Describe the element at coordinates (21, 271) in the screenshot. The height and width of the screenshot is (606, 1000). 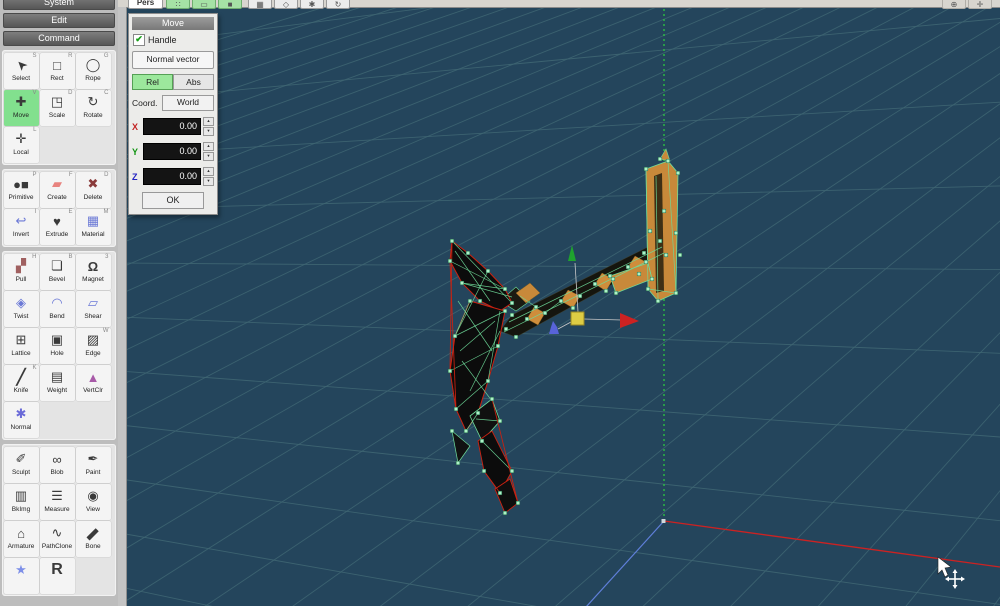
I see `tool-pull: H ▞ Pull` at that location.